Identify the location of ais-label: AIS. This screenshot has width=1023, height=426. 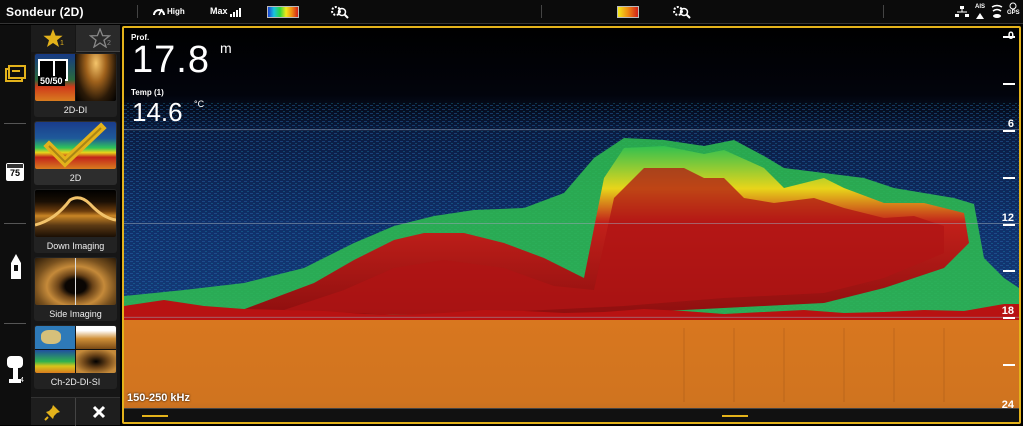
(980, 7).